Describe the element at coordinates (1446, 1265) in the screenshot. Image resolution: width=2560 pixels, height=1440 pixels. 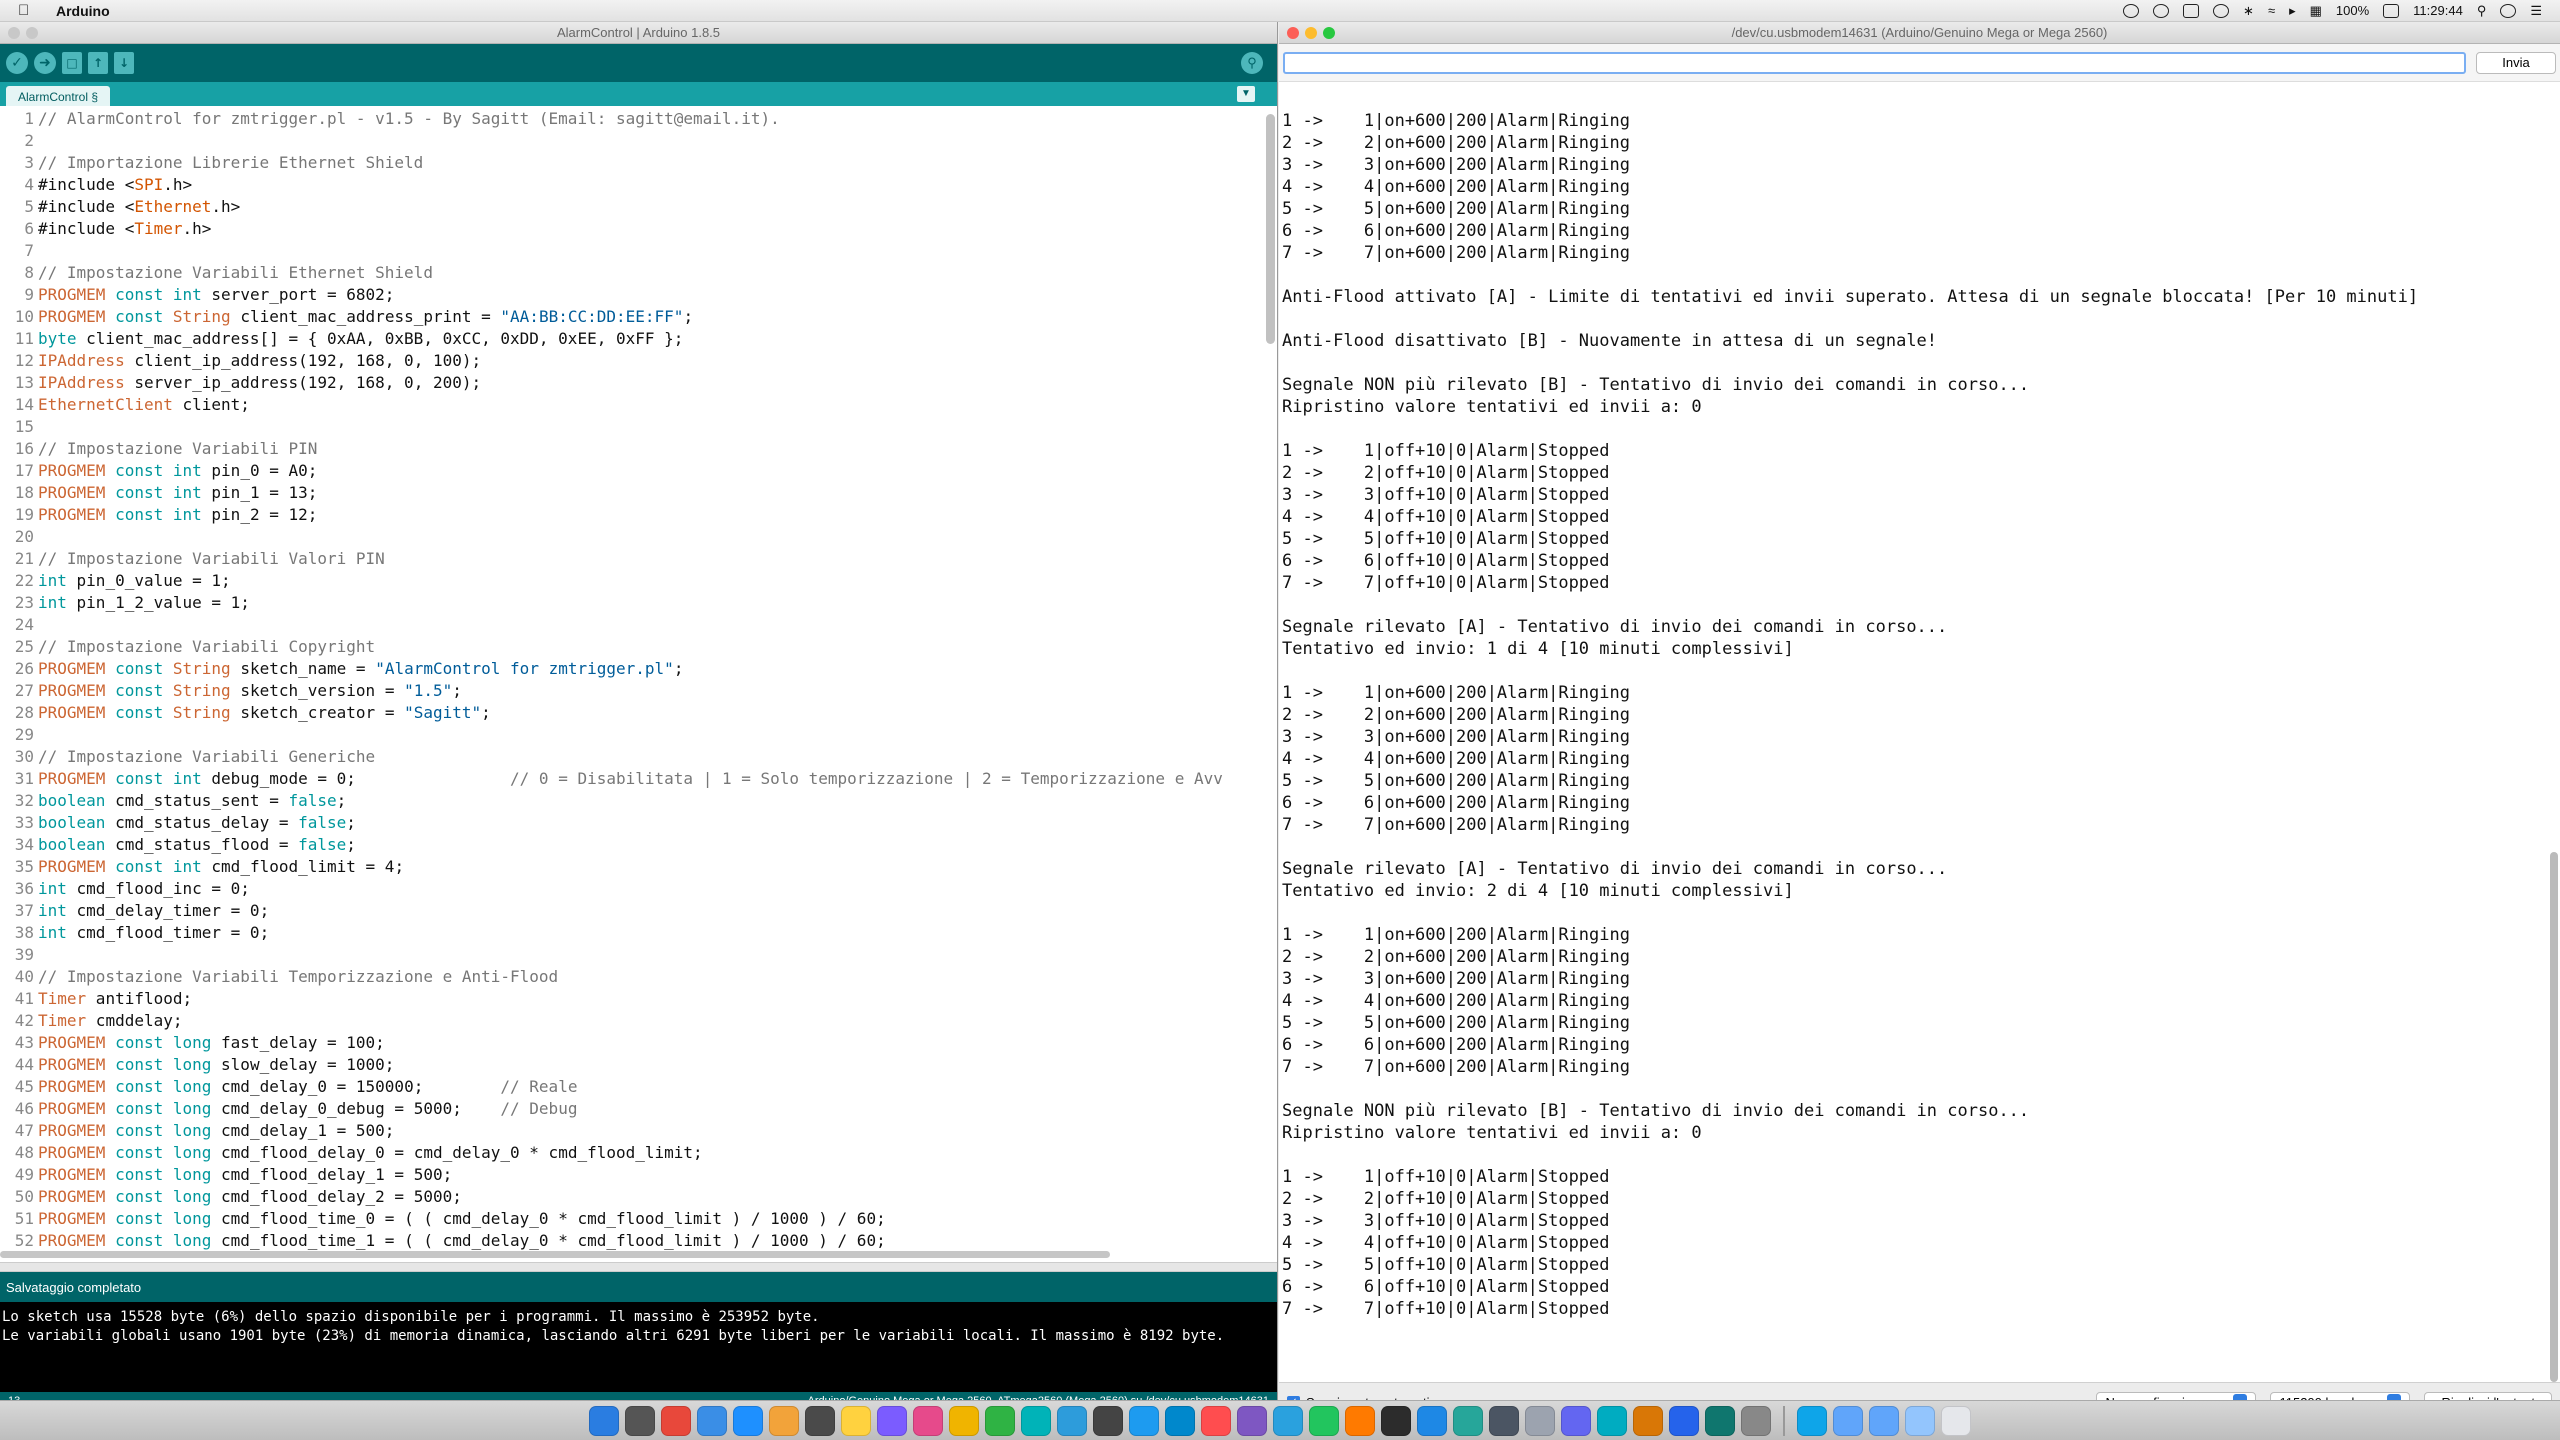
I see `serial-output-line: 5 -> 5|off+10|0|Alarm|Stopped` at that location.